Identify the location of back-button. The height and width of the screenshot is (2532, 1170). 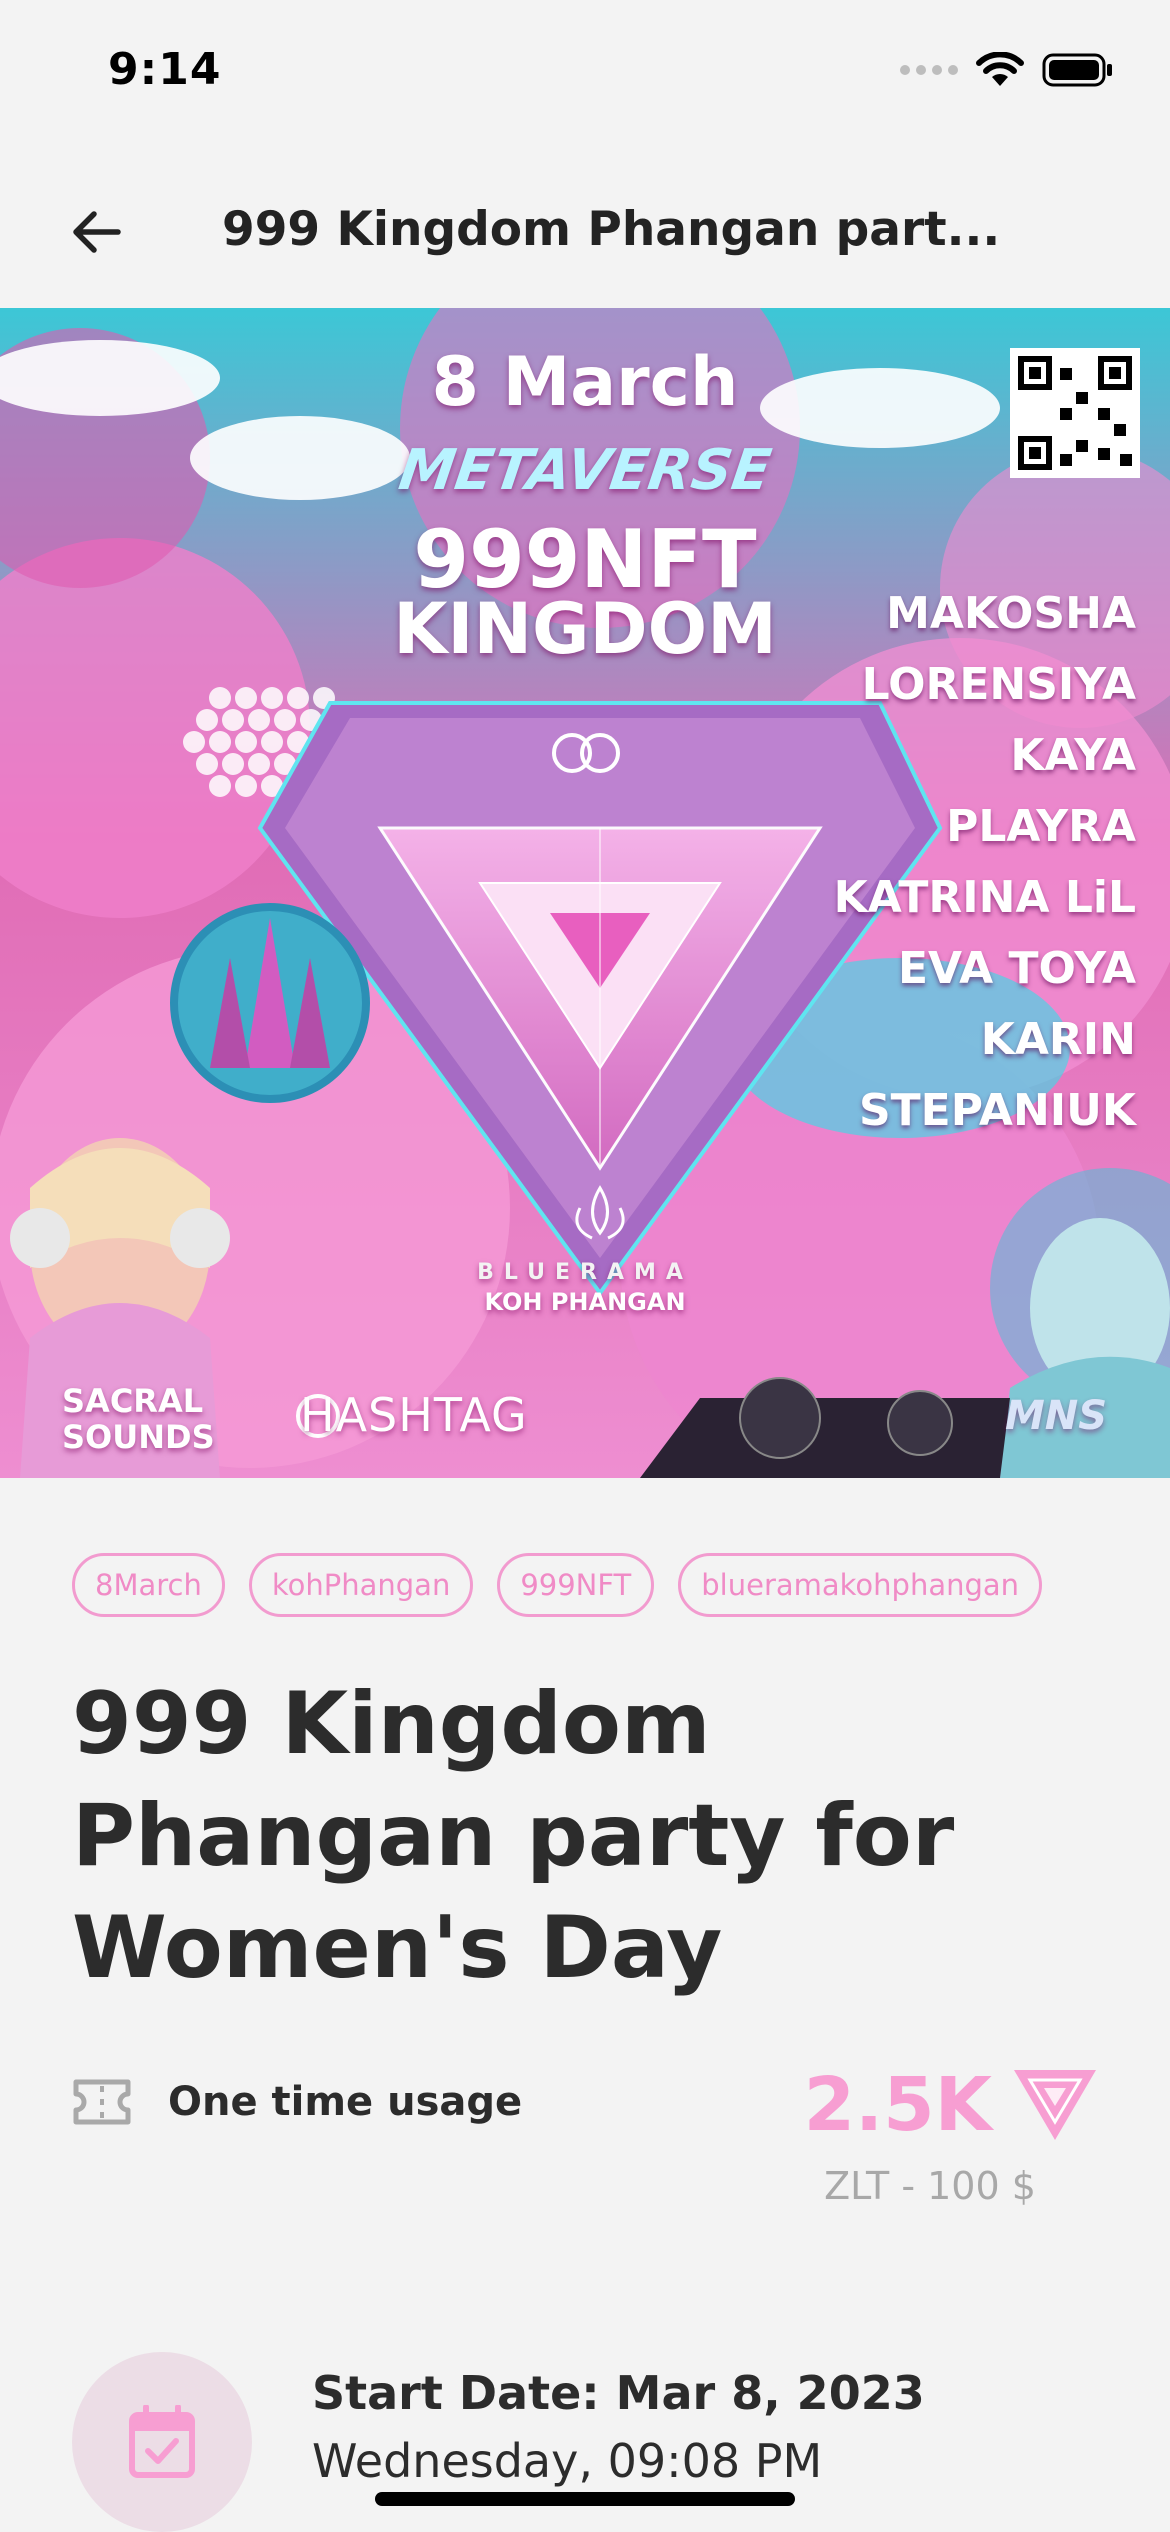
(96, 232).